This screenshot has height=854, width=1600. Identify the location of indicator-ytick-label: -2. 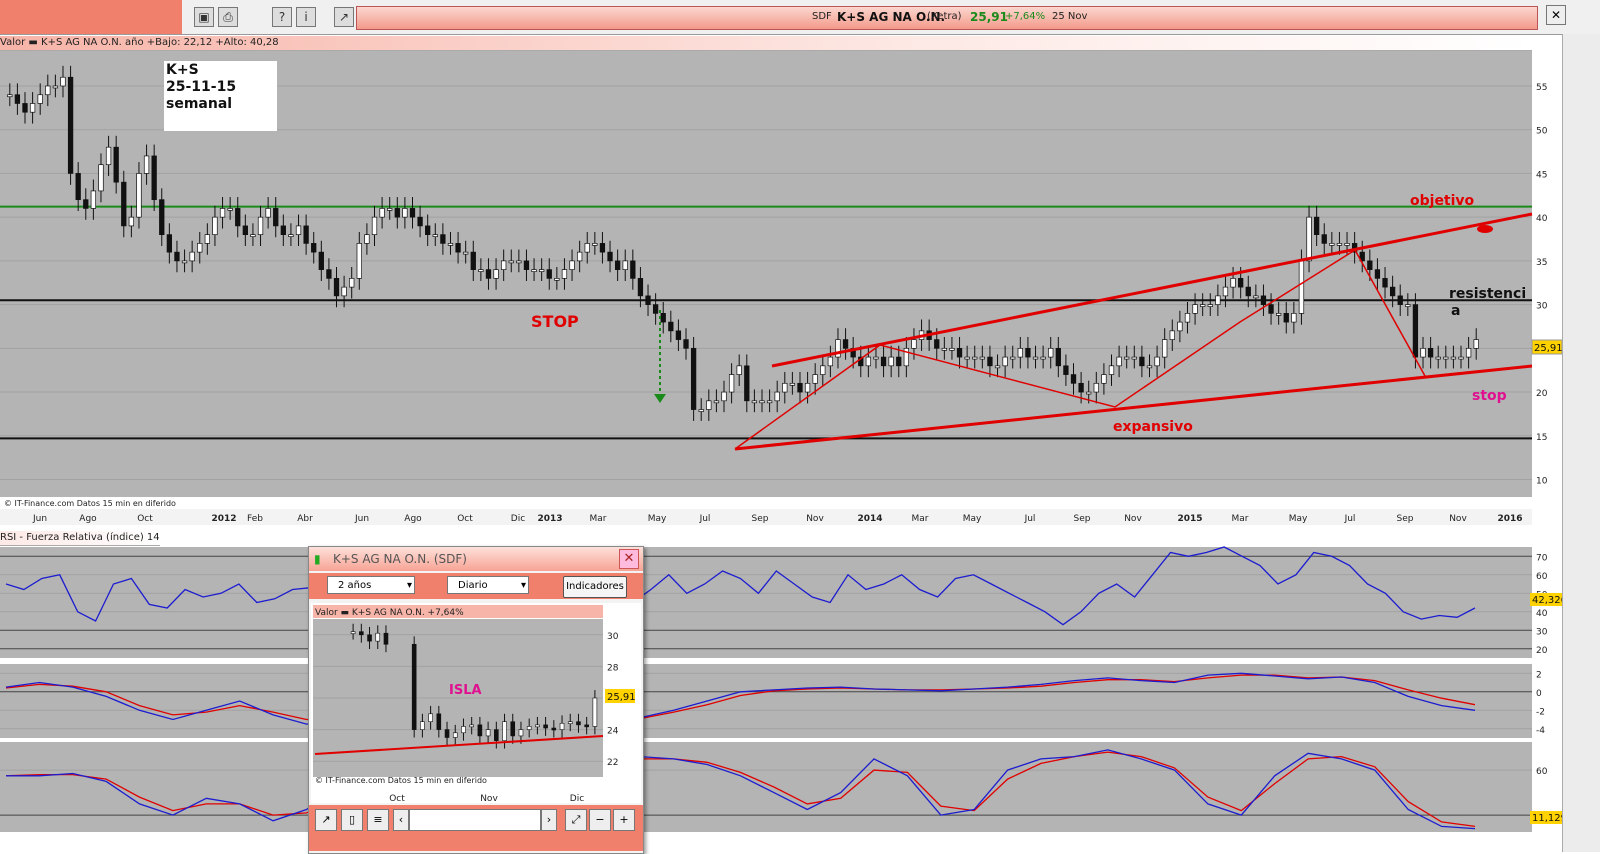
(1540, 712).